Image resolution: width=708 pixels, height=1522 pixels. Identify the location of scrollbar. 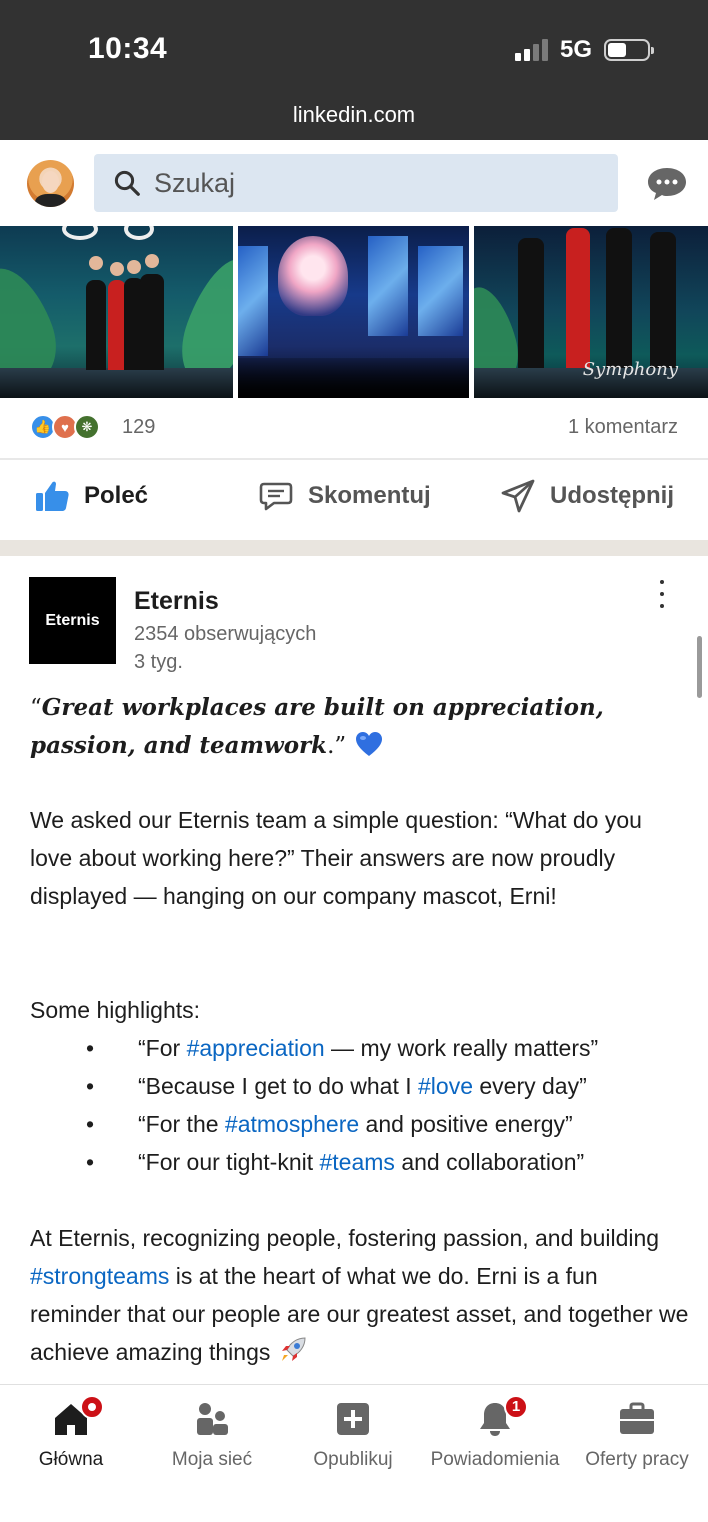
(699, 667).